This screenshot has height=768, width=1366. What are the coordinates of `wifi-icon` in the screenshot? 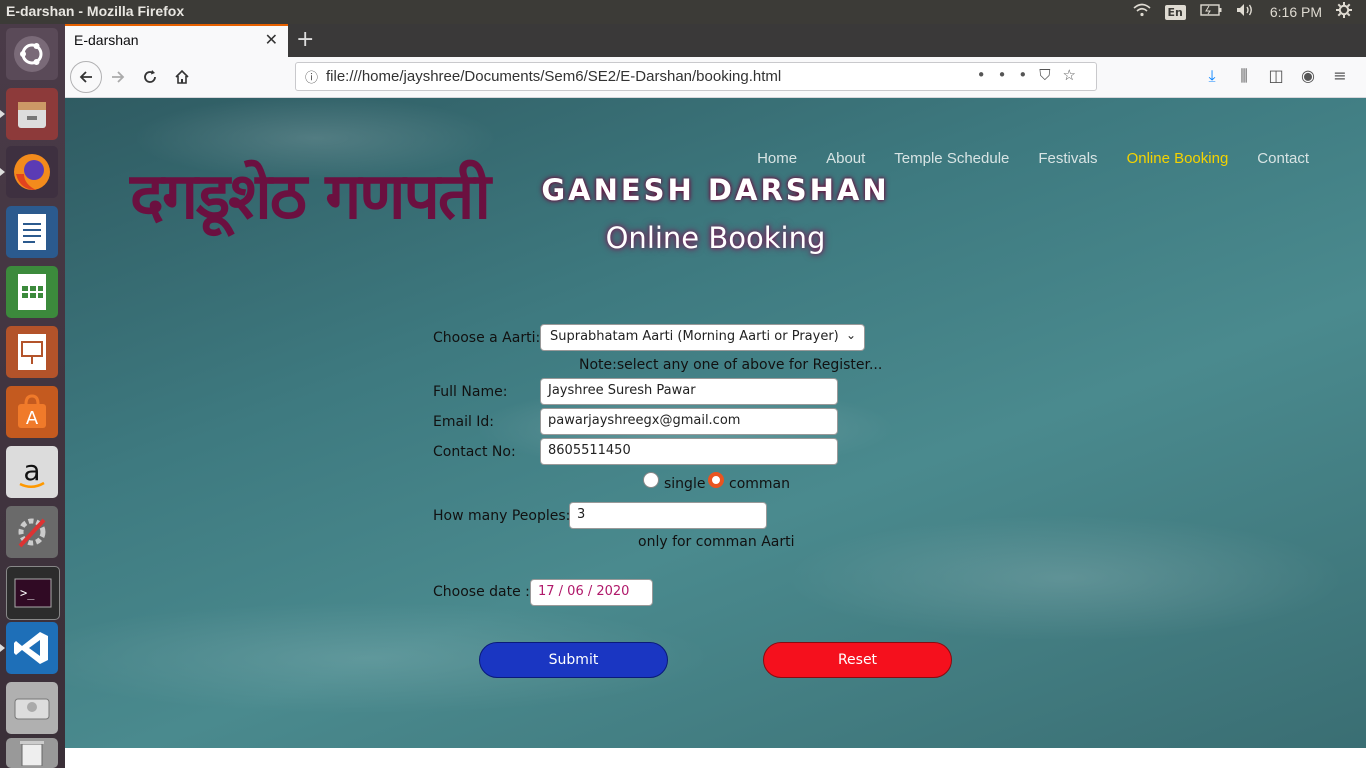 It's located at (1141, 12).